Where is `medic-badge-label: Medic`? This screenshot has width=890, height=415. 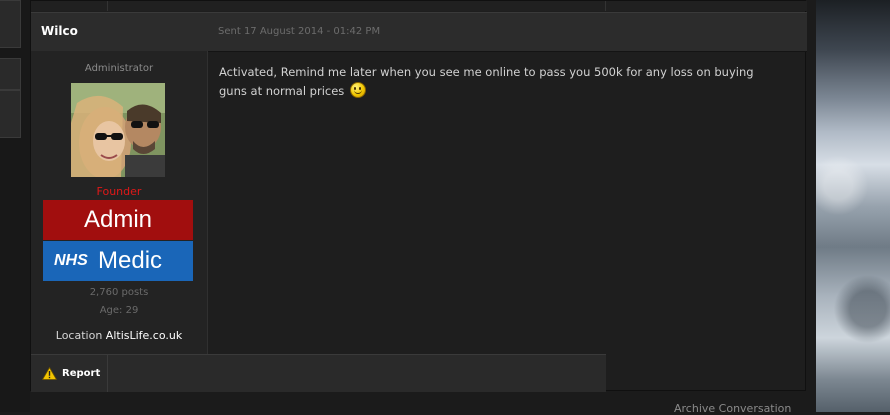 medic-badge-label: Medic is located at coordinates (130, 260).